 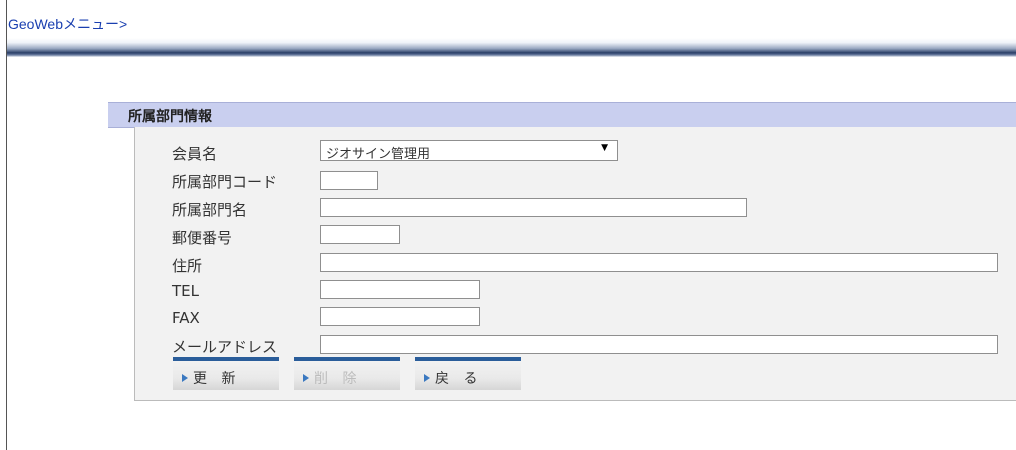 What do you see at coordinates (659, 344) in the screenshot?
I see `email-input` at bounding box center [659, 344].